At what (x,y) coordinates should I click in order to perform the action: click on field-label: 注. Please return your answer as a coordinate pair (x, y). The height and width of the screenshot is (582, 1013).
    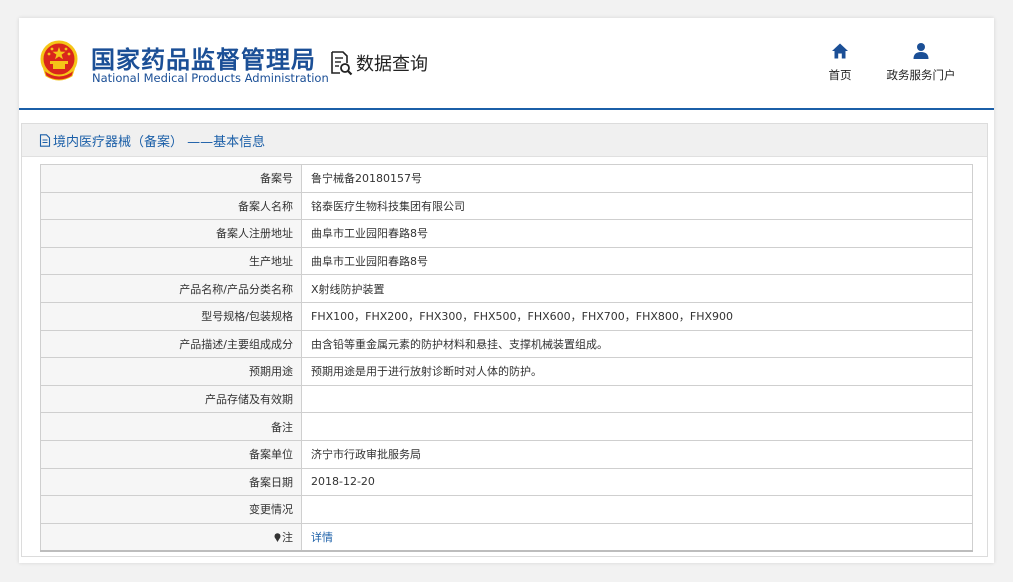
    Looking at the image, I should click on (287, 538).